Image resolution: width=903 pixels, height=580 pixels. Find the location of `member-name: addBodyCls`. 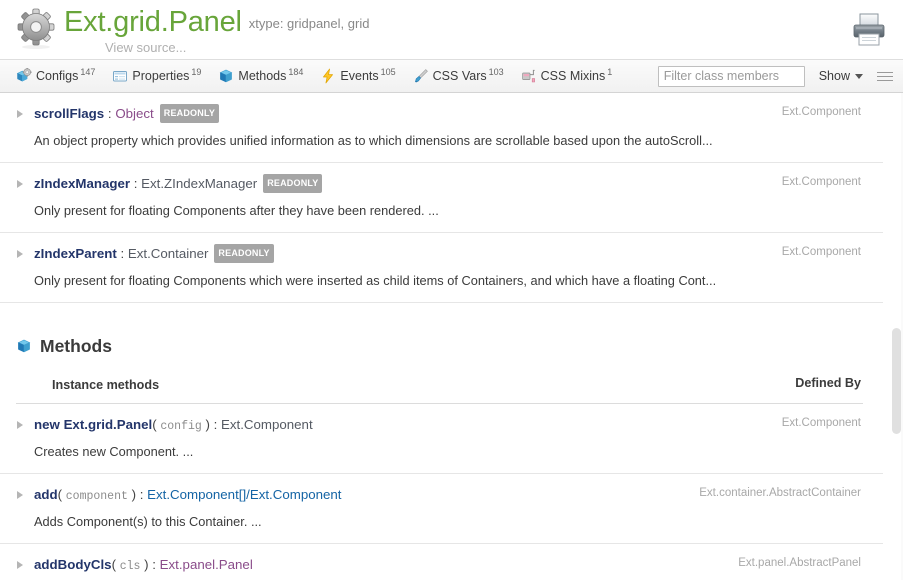

member-name: addBodyCls is located at coordinates (73, 564).